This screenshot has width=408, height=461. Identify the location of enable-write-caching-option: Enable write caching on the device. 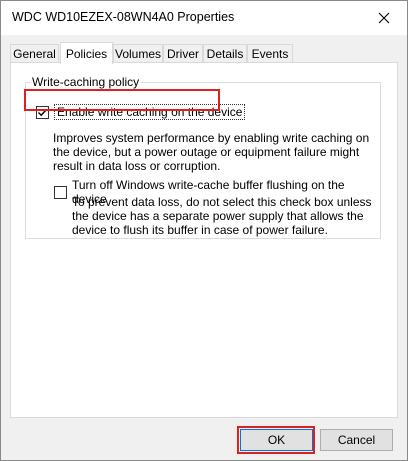
(141, 112).